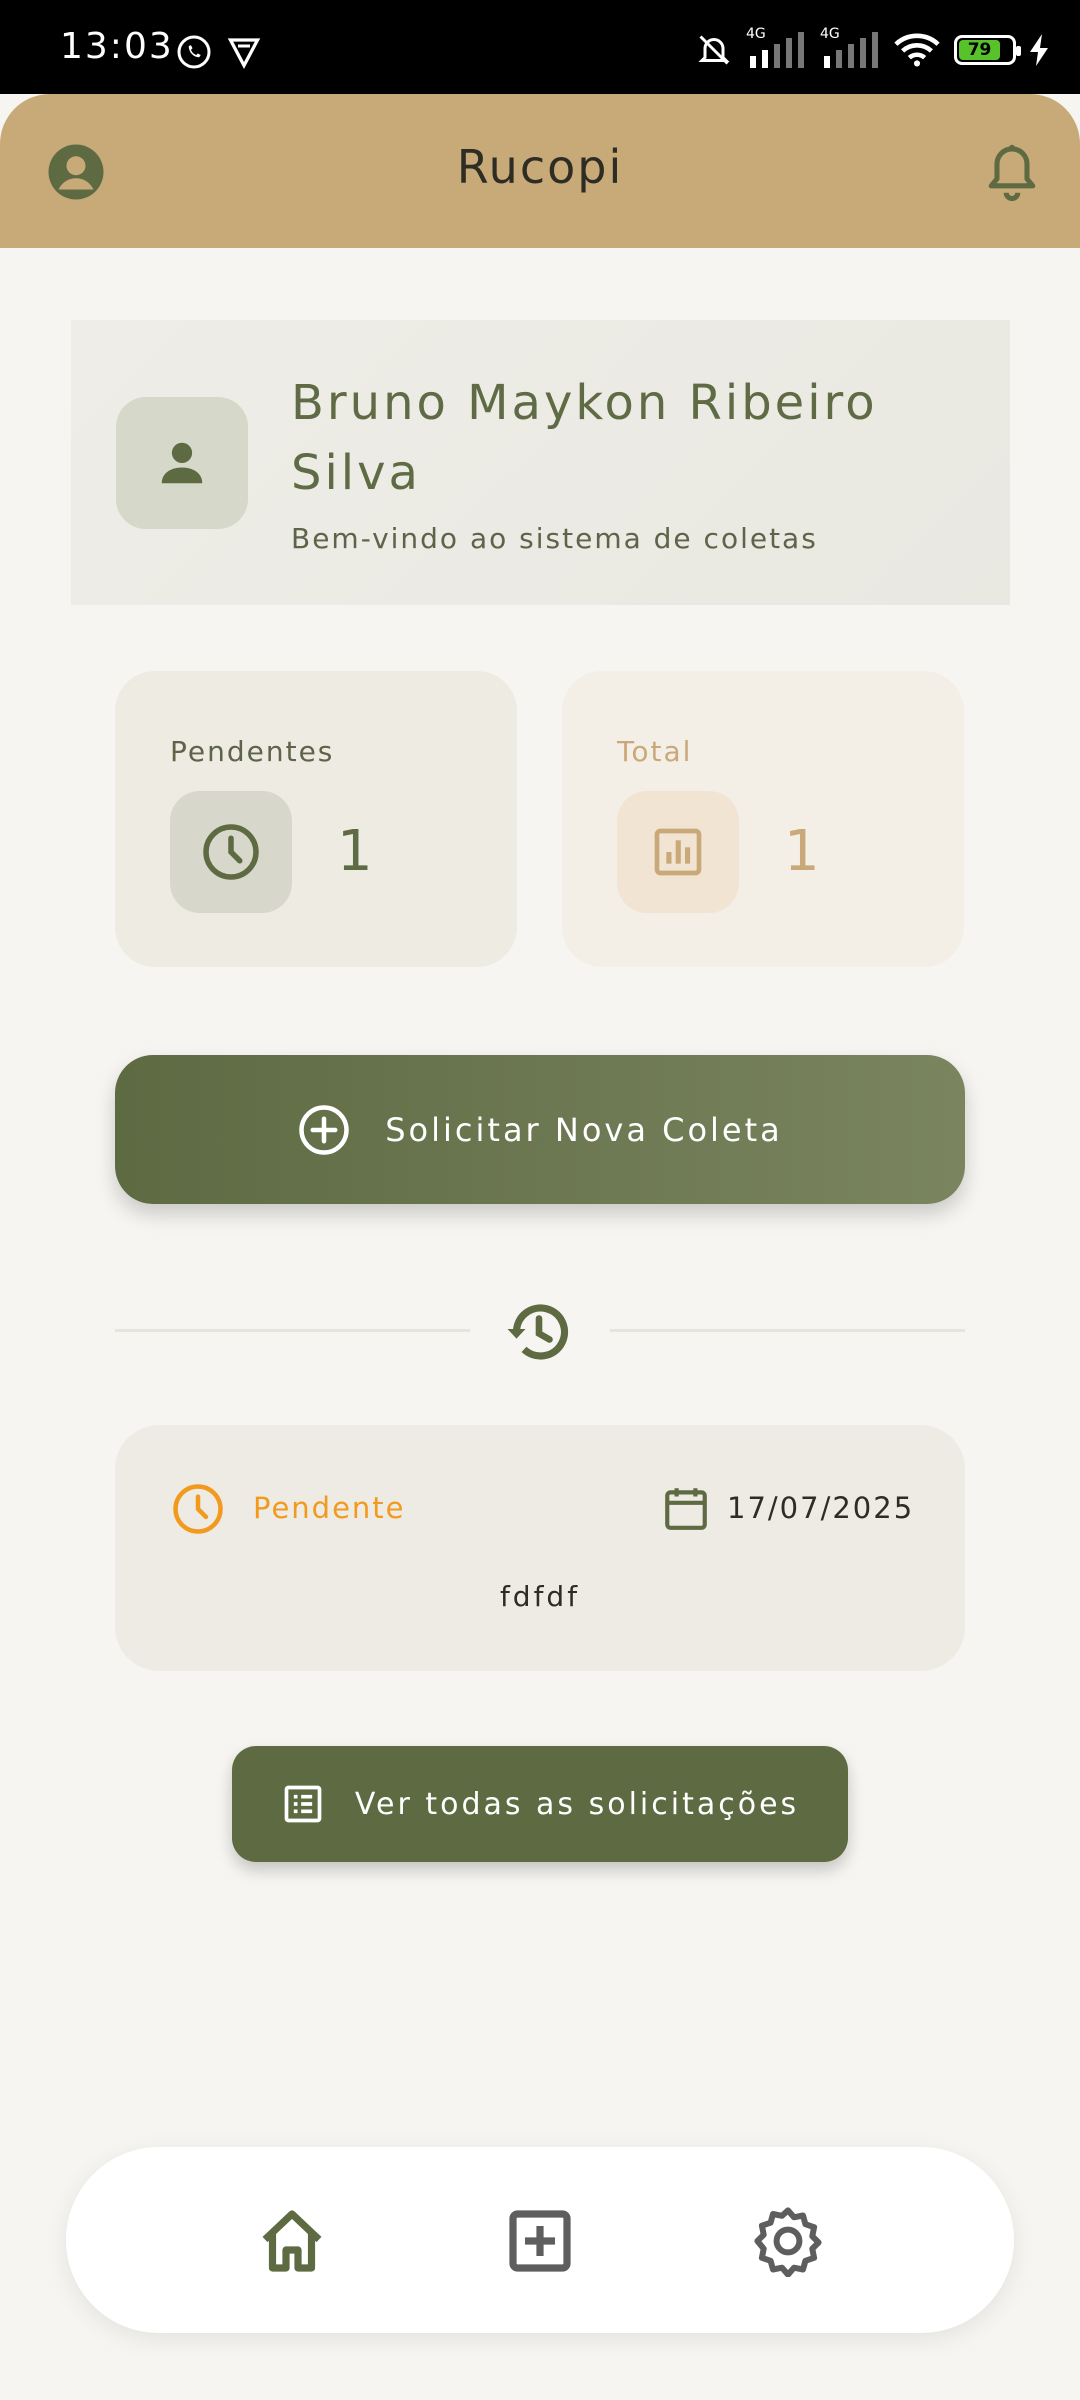 Image resolution: width=1080 pixels, height=2400 pixels. Describe the element at coordinates (244, 54) in the screenshot. I see `vpn-shield-icon` at that location.